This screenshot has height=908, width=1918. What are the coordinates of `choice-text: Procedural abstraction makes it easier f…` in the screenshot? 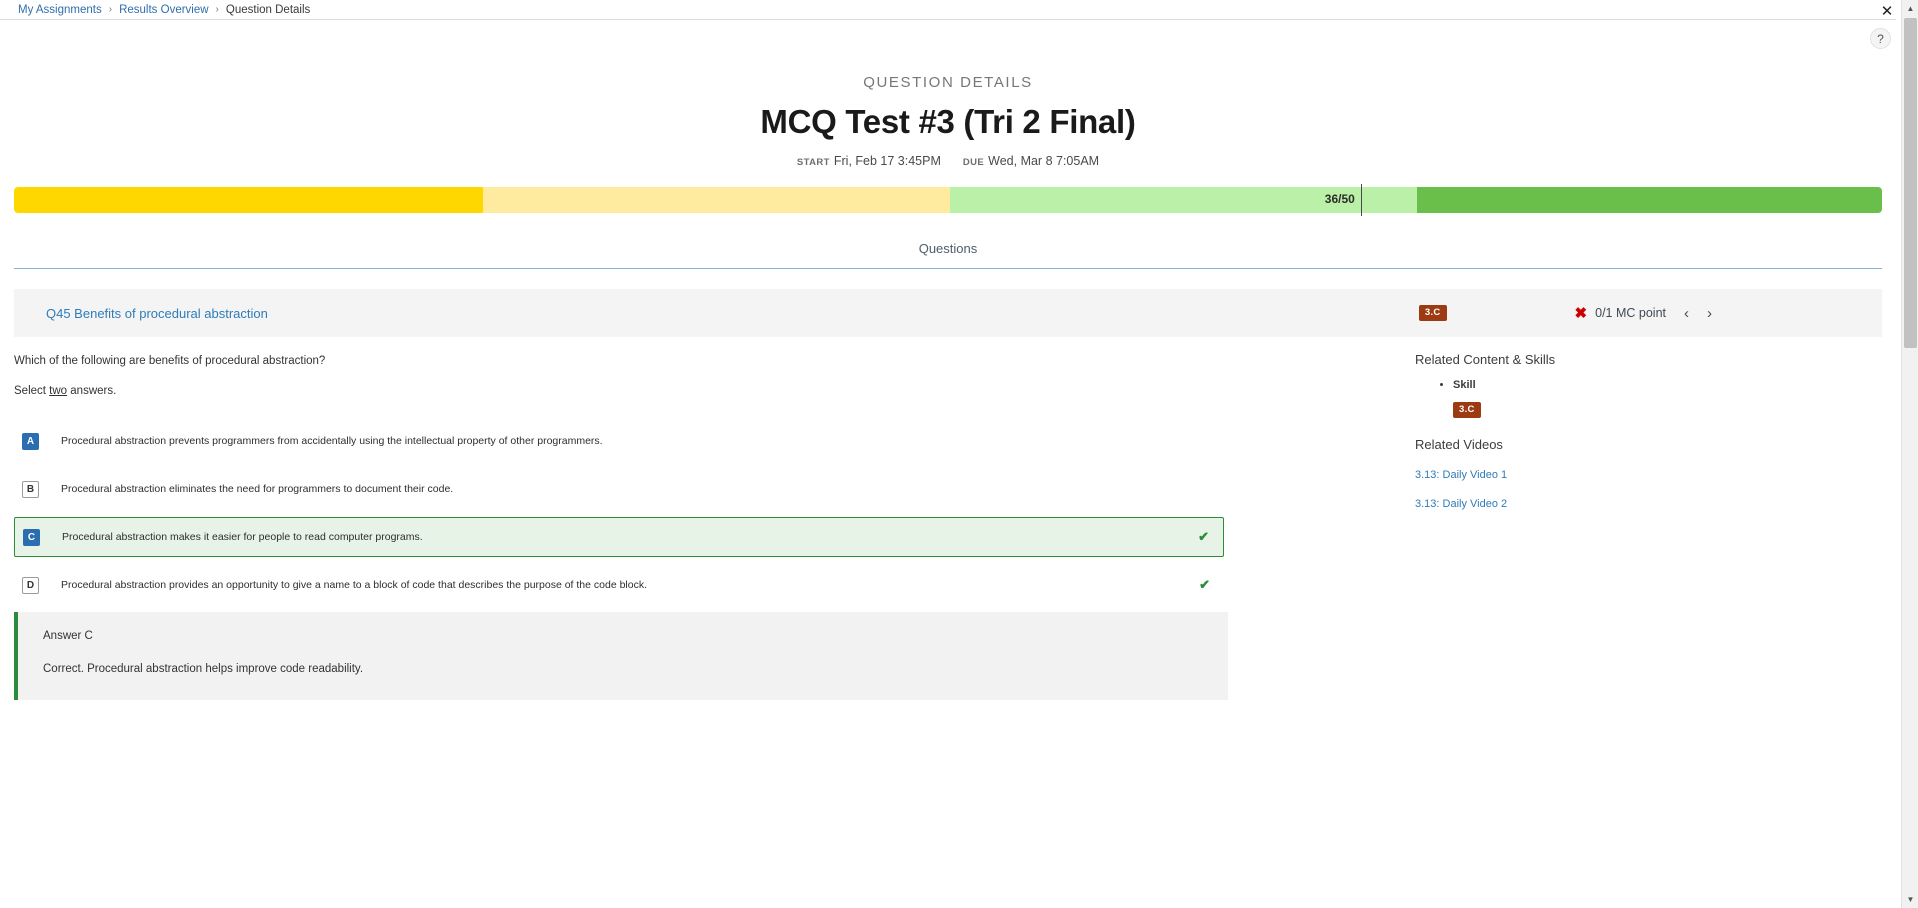 It's located at (242, 537).